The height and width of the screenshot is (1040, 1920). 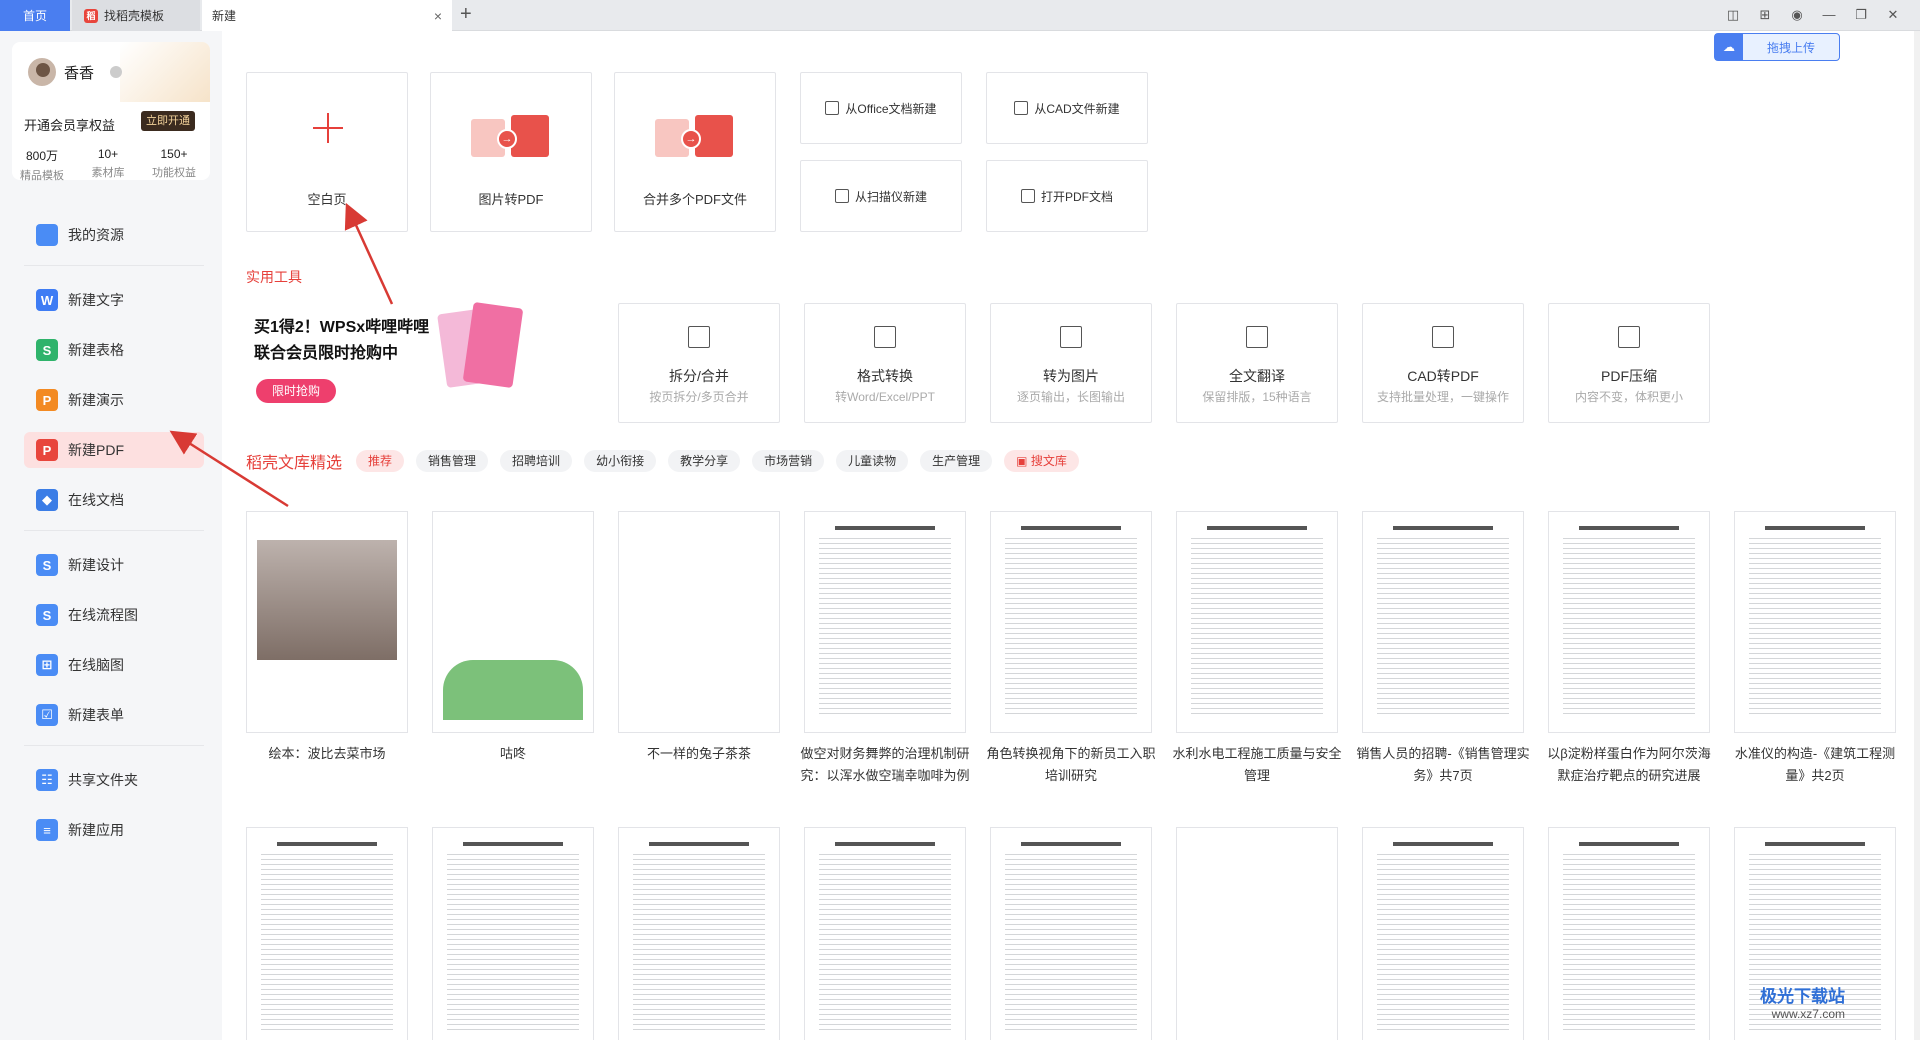 What do you see at coordinates (47, 780) in the screenshot?
I see `shared-folder-icon: ☷` at bounding box center [47, 780].